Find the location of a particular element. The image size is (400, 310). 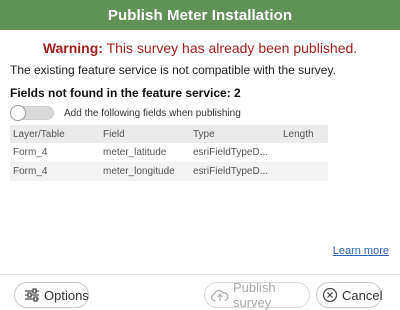

column-header-layer: Layer/Table is located at coordinates (55, 134).